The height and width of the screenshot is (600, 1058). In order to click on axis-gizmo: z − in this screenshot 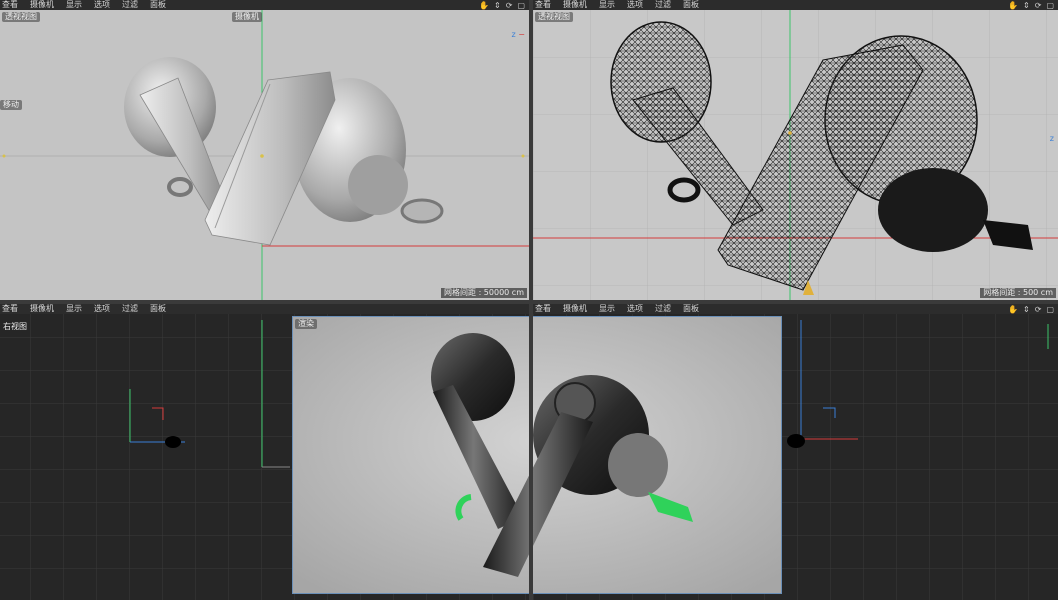, I will do `click(518, 34)`.